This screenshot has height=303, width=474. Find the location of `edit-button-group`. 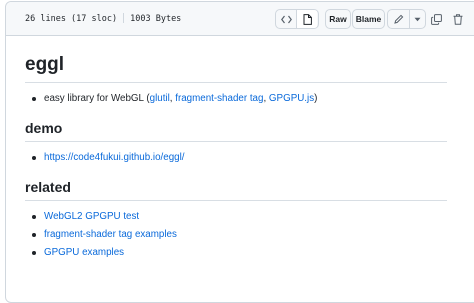

edit-button-group is located at coordinates (406, 19).